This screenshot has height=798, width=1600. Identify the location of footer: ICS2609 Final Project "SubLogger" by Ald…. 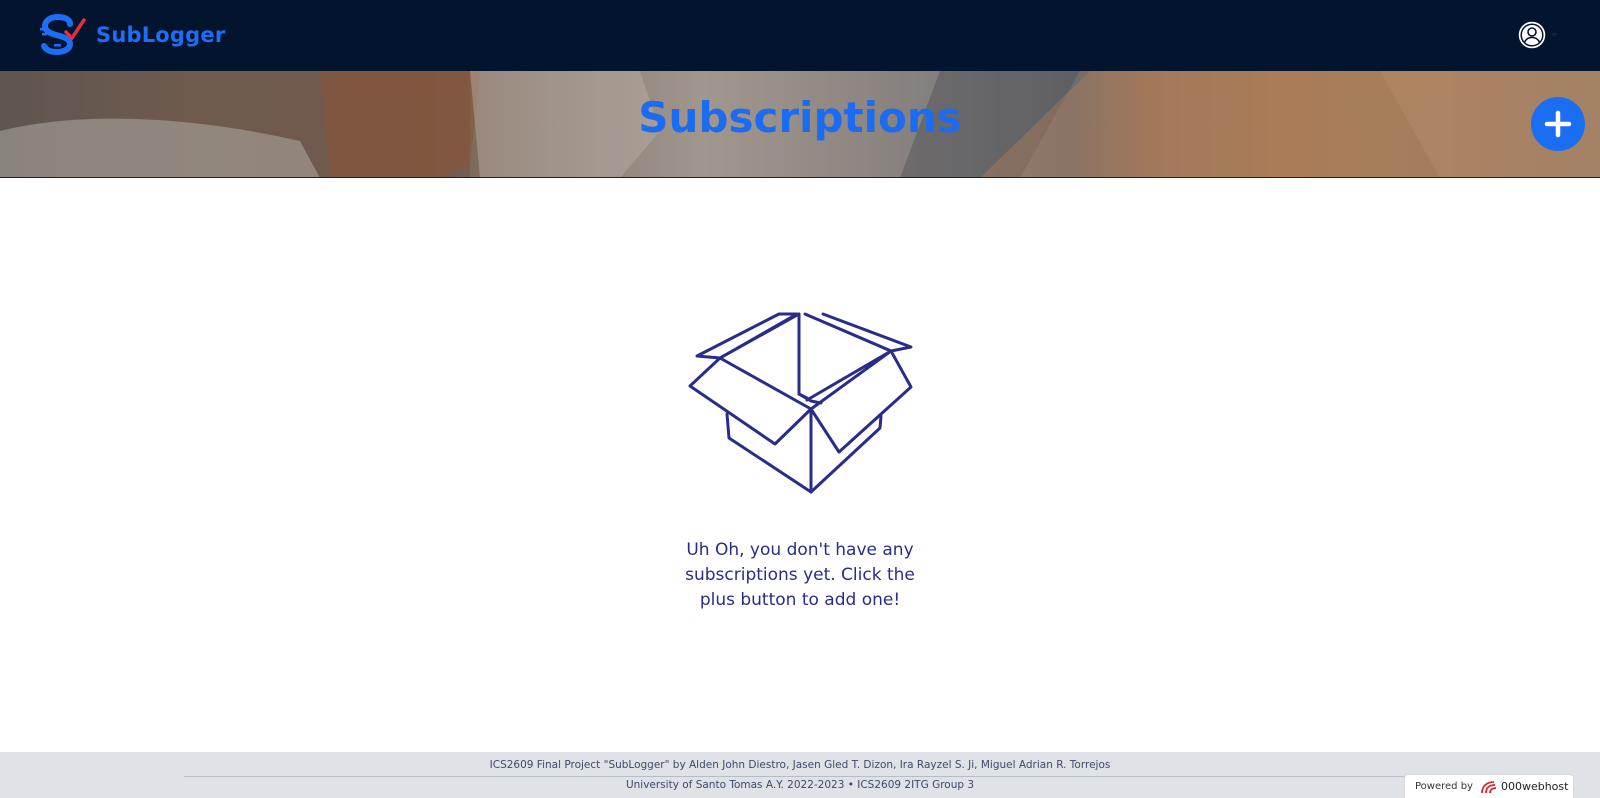
(800, 775).